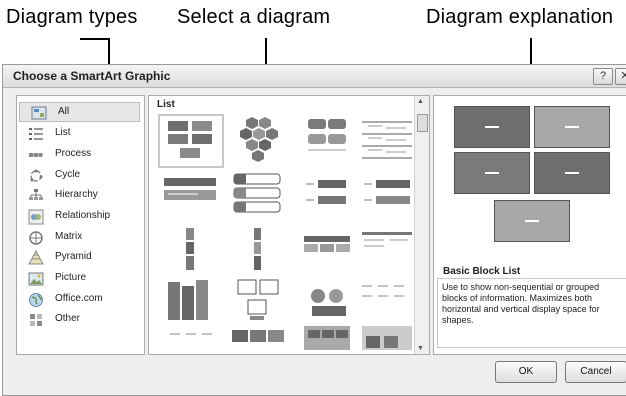  I want to click on callout-select-diagram: Select a diagram, so click(254, 17).